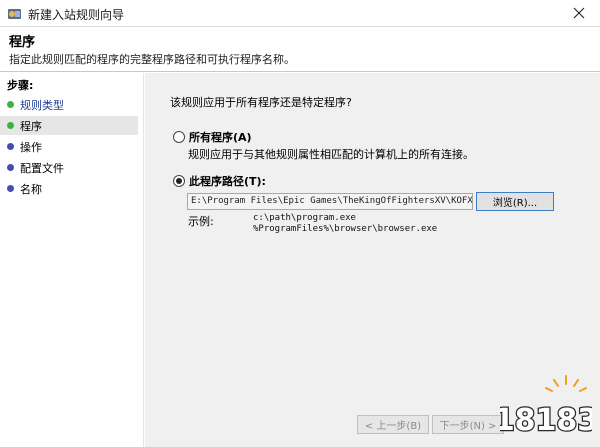  I want to click on title-bar: 新建入站规则向导, so click(300, 13).